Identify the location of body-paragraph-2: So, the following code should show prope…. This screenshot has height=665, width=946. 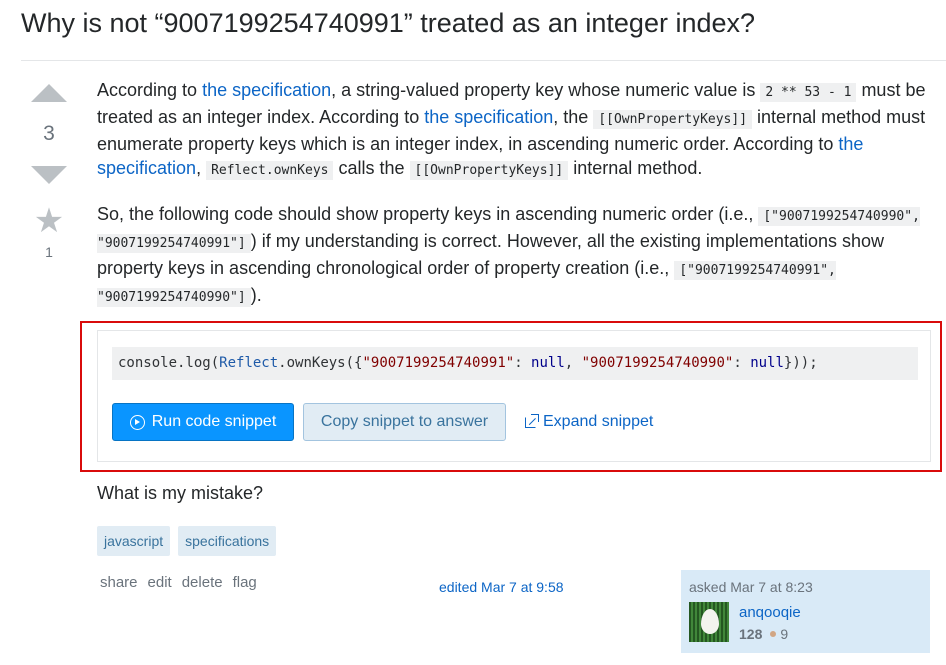
(512, 256).